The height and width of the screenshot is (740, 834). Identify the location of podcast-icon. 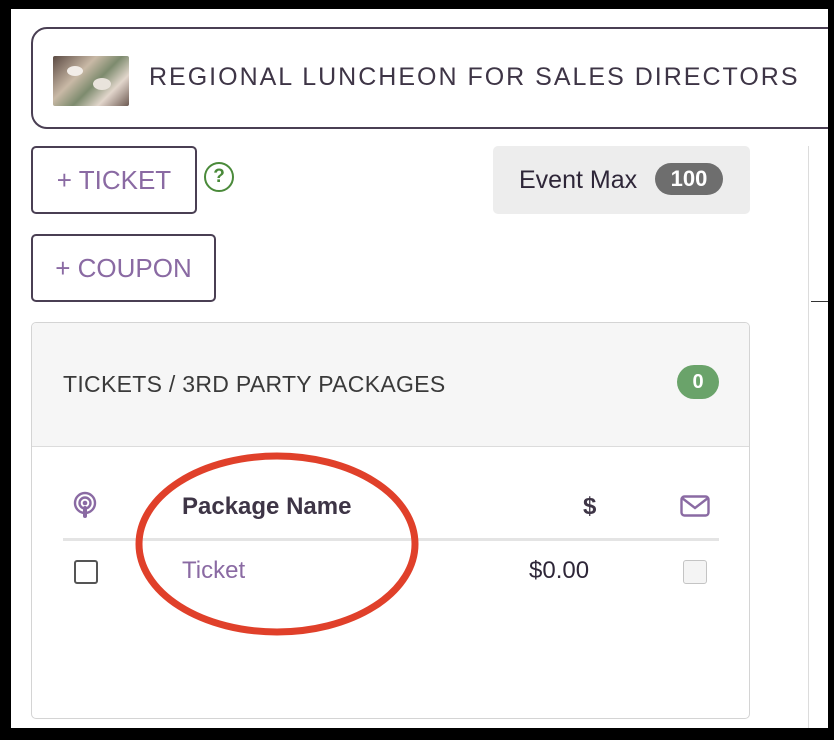
(85, 508).